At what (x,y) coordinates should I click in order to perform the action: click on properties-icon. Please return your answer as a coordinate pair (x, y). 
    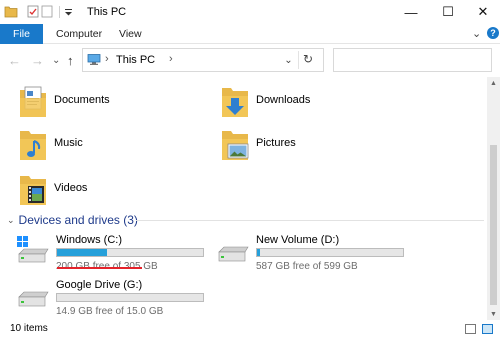
    Looking at the image, I should click on (33, 11).